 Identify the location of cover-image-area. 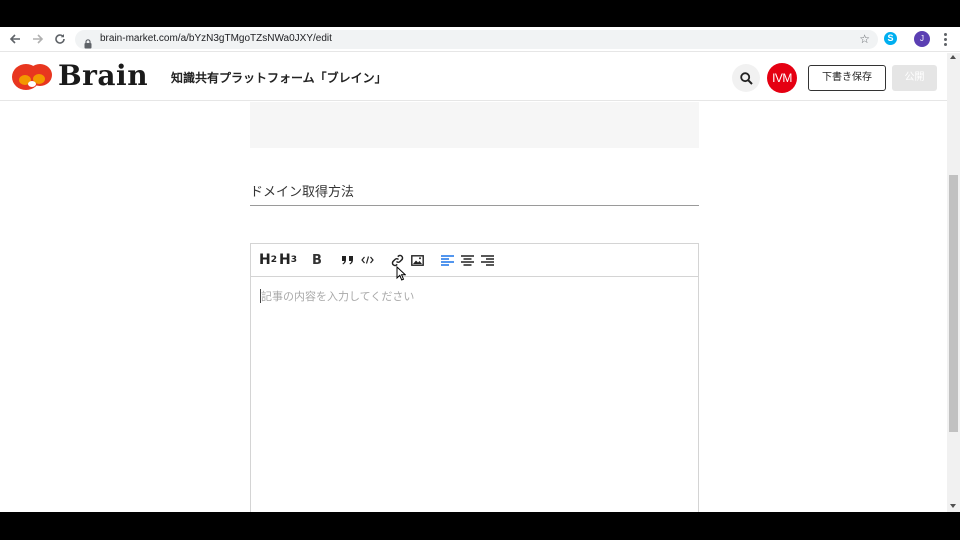
(474, 125).